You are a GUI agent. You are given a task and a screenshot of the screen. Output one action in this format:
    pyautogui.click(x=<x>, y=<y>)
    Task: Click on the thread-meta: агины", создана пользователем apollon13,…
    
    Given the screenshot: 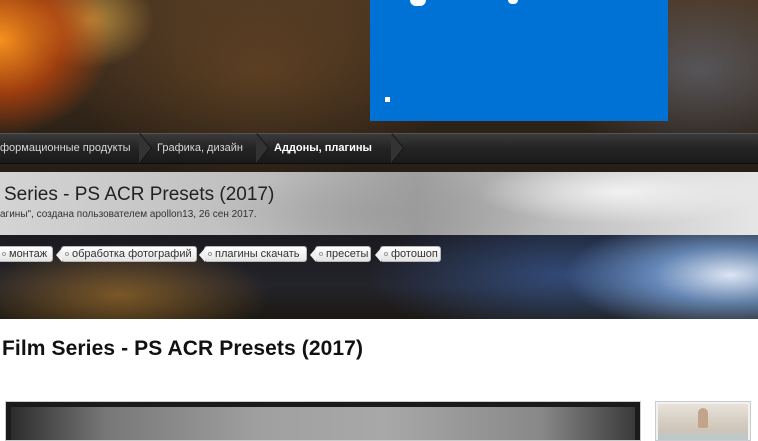 What is the action you would take?
    pyautogui.click(x=128, y=214)
    